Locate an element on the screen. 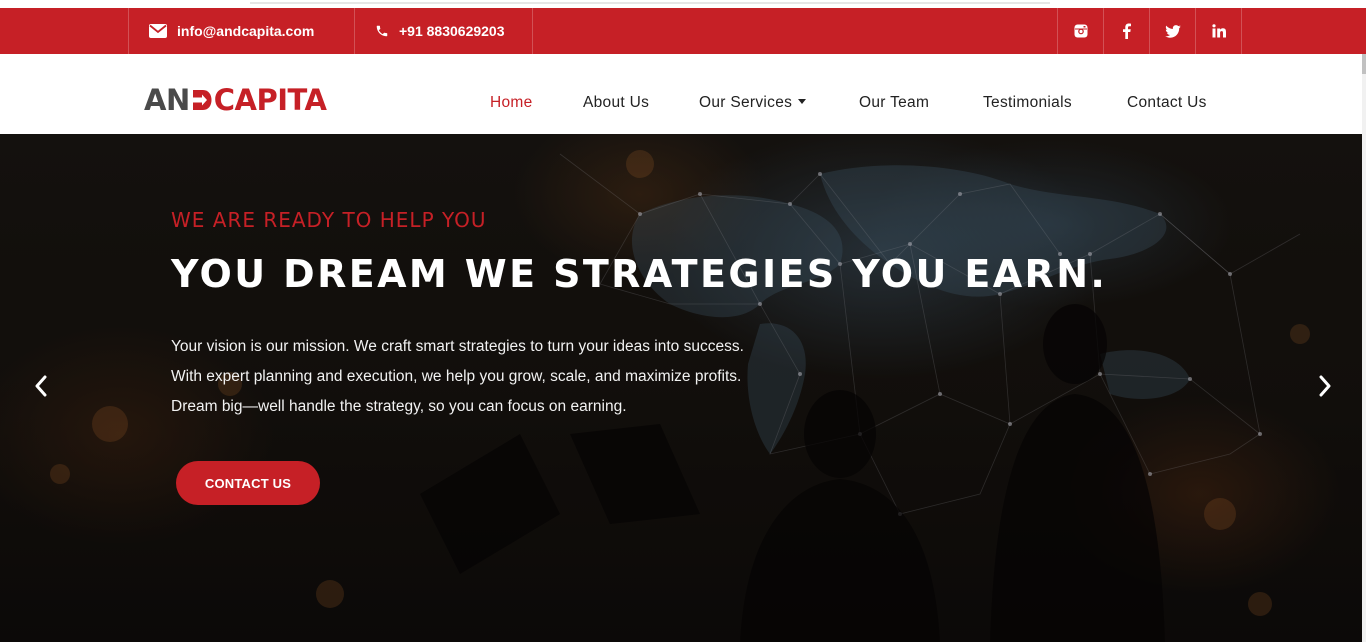 The image size is (1366, 644). hero-title: YOU DREAM WE STRATEGIES YOU EARN. is located at coordinates (639, 274).